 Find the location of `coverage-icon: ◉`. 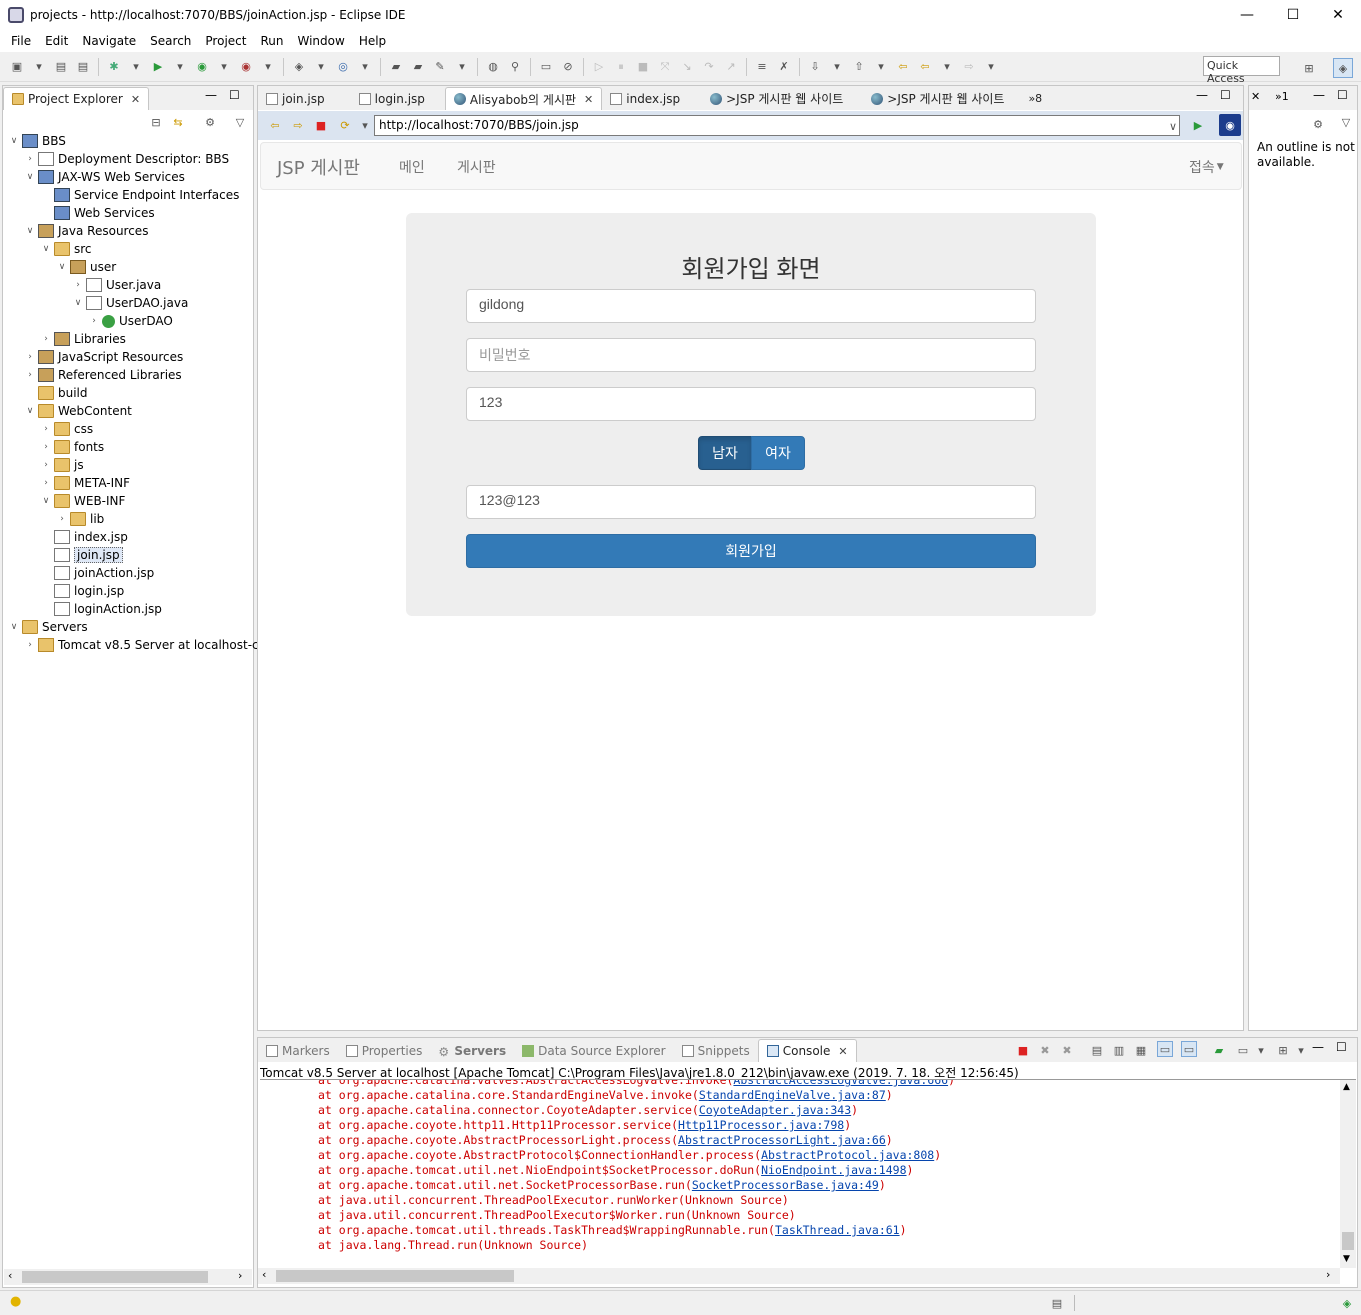

coverage-icon: ◉ is located at coordinates (202, 67).